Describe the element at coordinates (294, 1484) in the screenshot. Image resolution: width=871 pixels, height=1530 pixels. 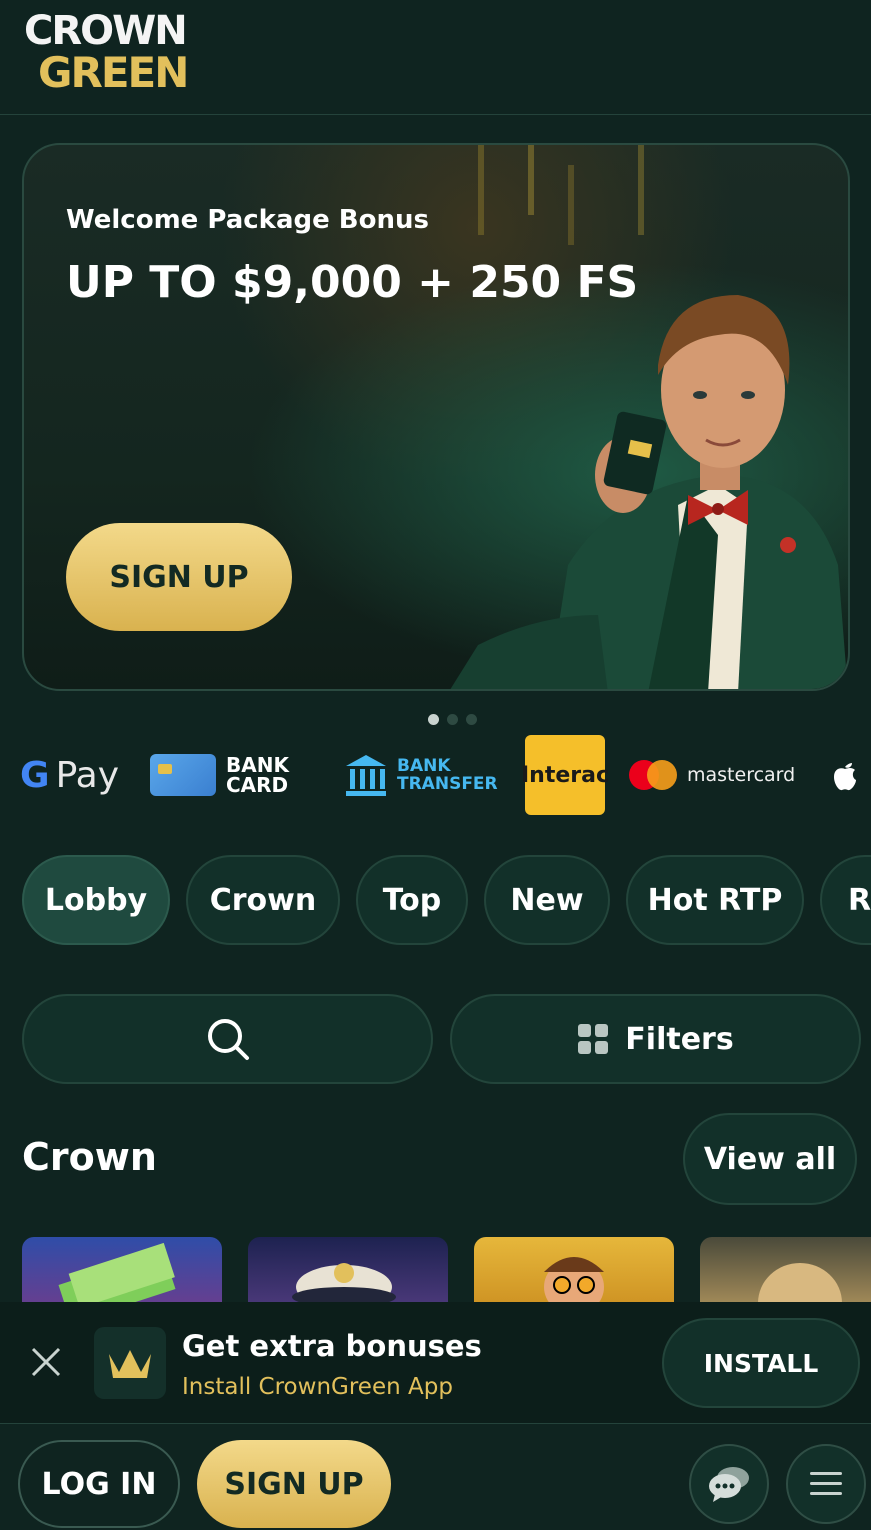
I see `signup-button: SIGN UP` at that location.